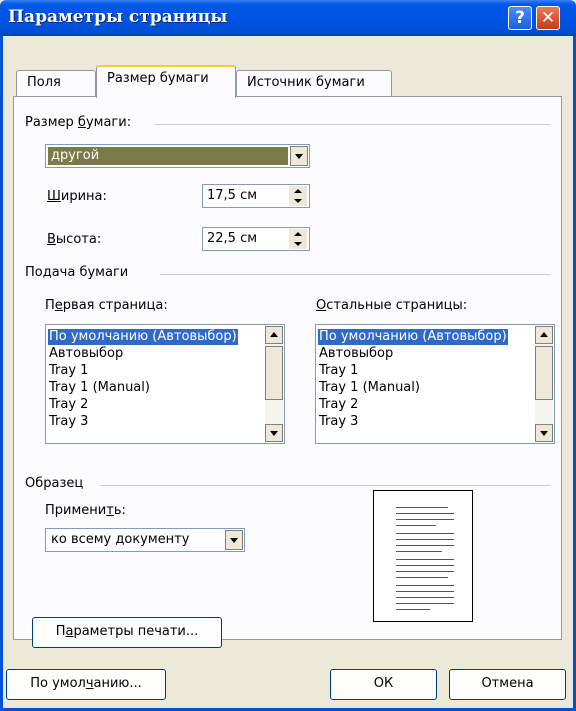  What do you see at coordinates (548, 18) in the screenshot?
I see `close-button: ✕` at bounding box center [548, 18].